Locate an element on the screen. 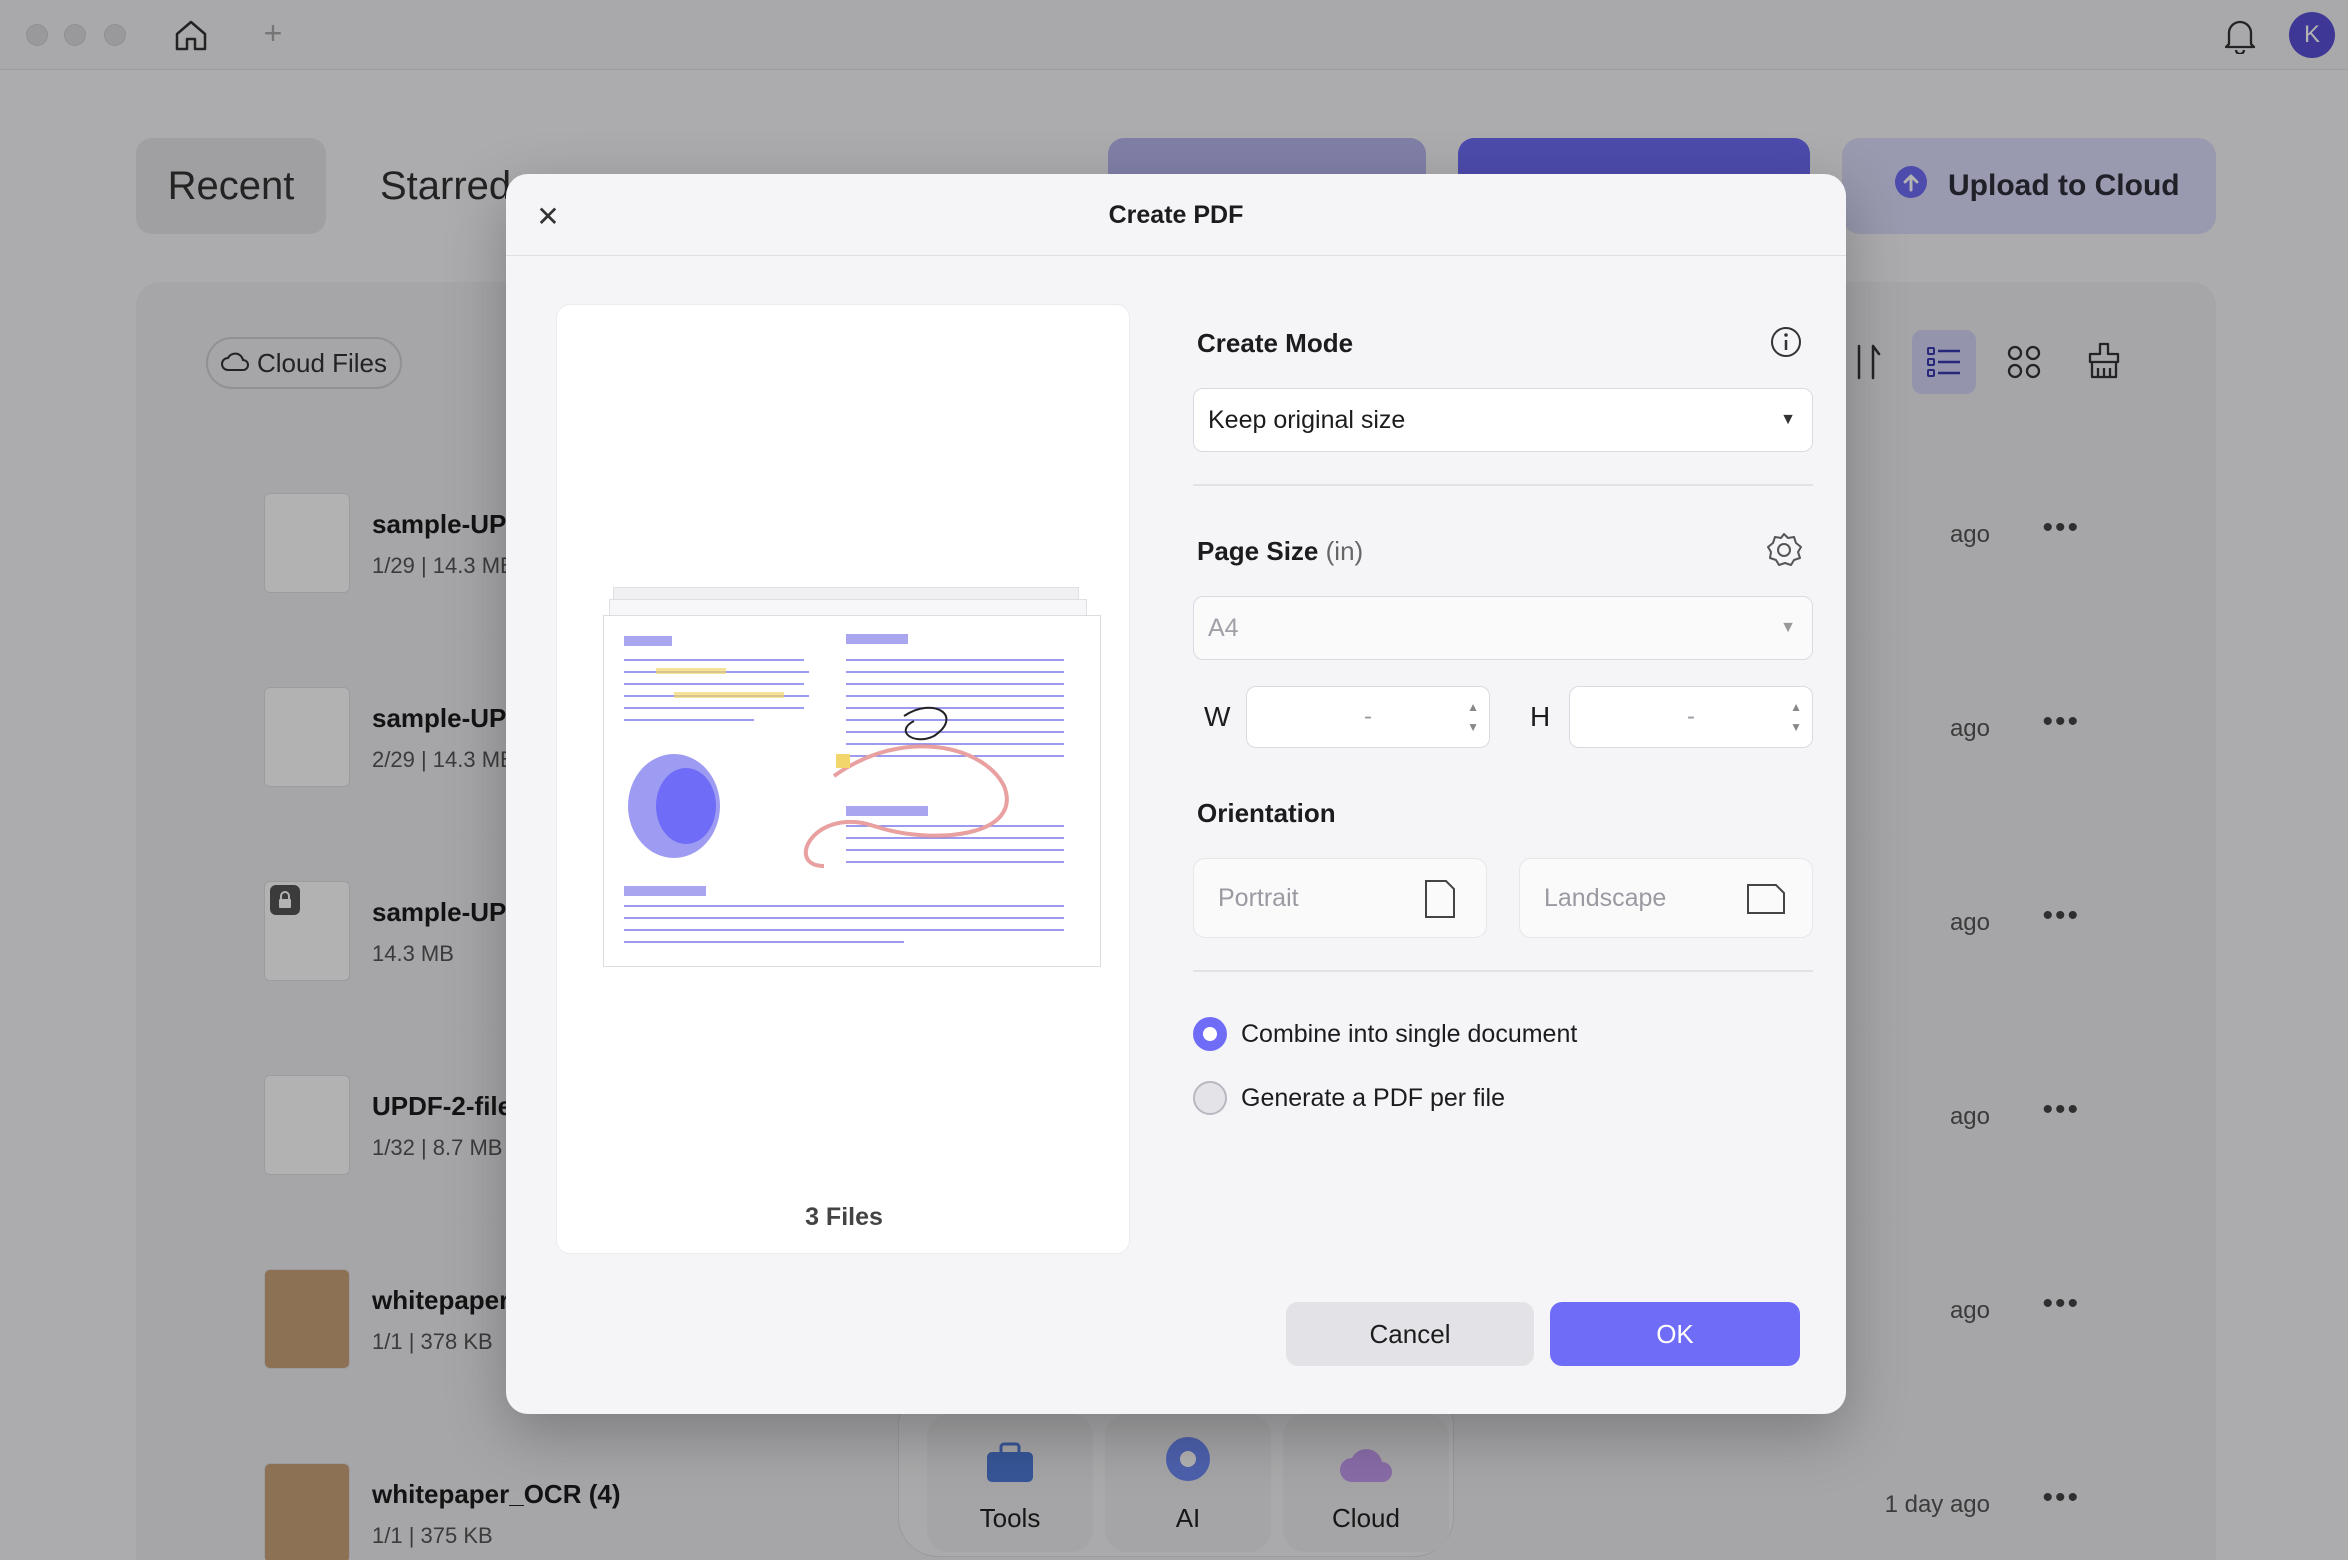 The image size is (2348, 1560). page-size-label: Page Size (in) is located at coordinates (1280, 551).